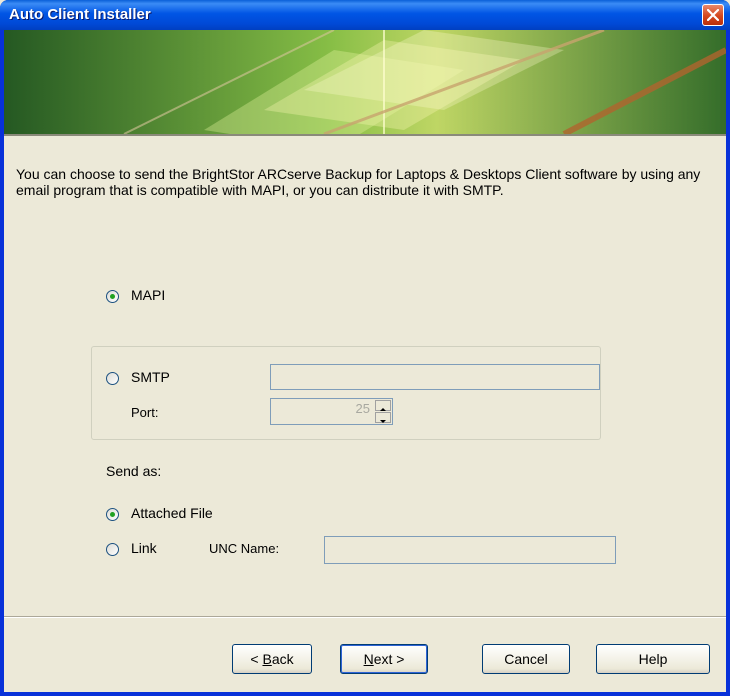 This screenshot has width=730, height=696. I want to click on close-button, so click(713, 15).